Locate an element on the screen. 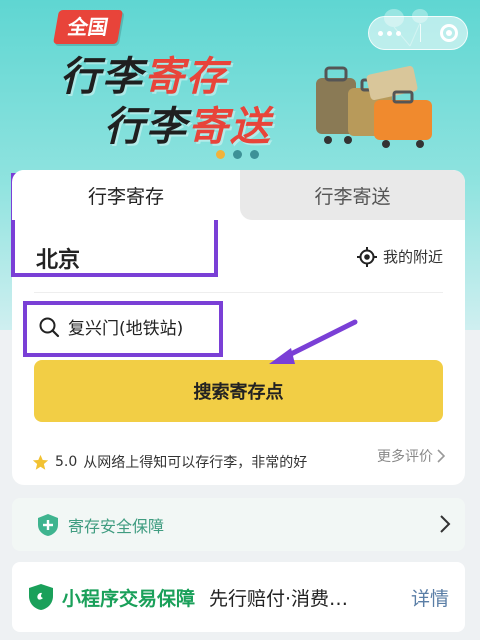  banner-title-line-2: 行李寄送 is located at coordinates (188, 123).